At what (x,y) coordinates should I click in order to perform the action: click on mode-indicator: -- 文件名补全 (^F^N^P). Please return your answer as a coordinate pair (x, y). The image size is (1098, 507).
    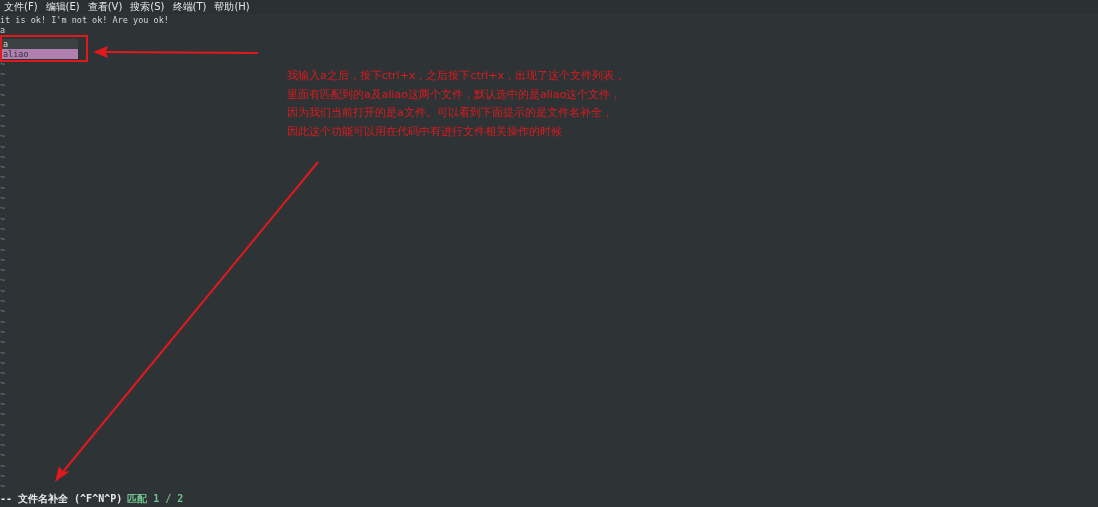
    Looking at the image, I should click on (61, 498).